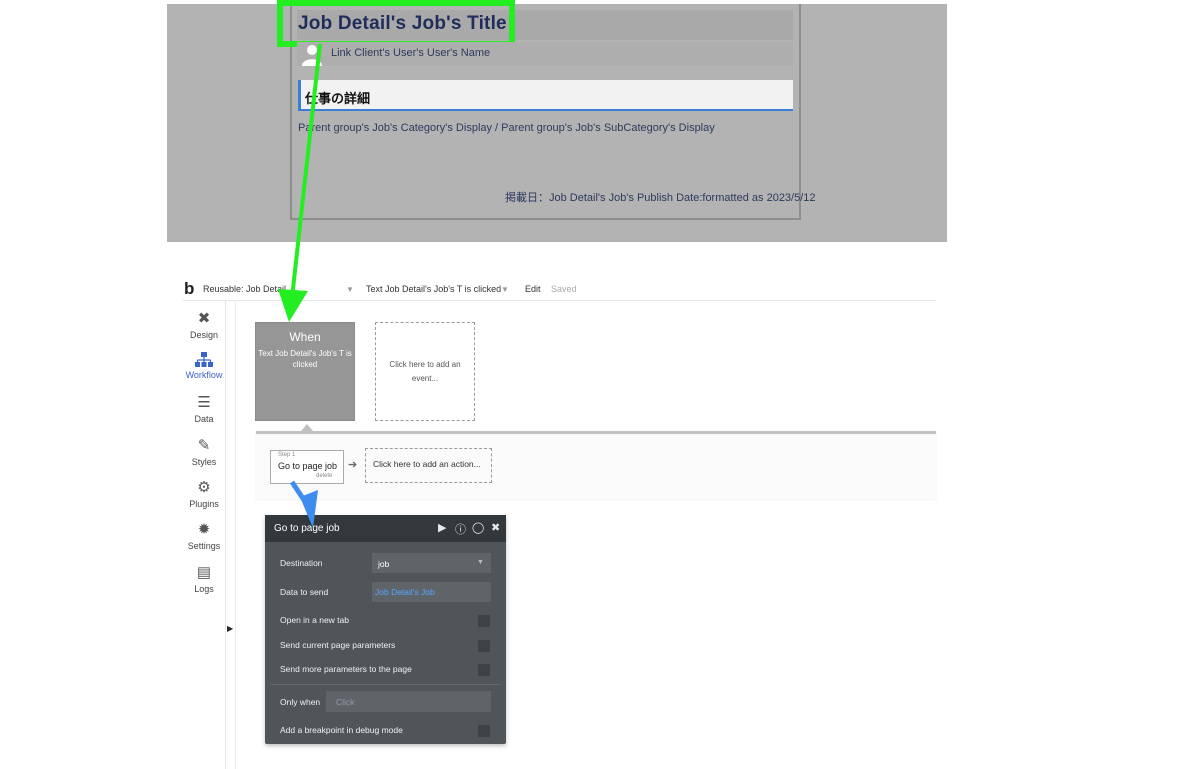 This screenshot has width=1200, height=769. What do you see at coordinates (304, 592) in the screenshot?
I see `data-to-send-label: Data to send` at bounding box center [304, 592].